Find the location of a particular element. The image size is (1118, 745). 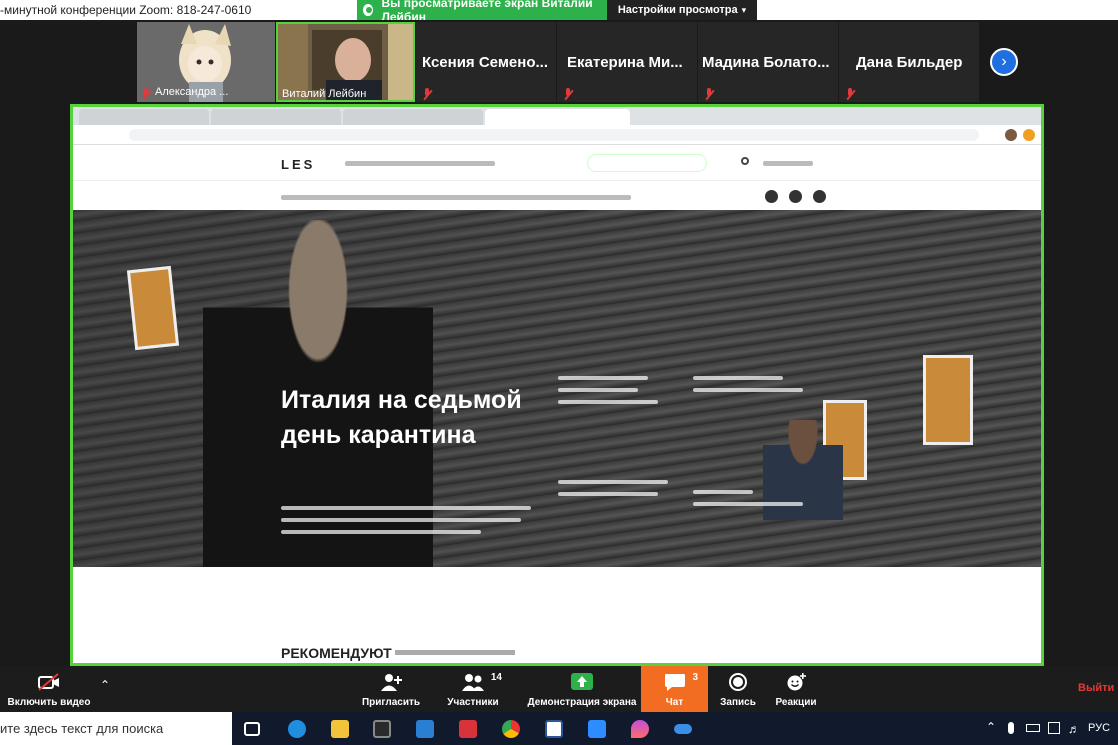

participant-tile-active-speaker: Виталий Лейбин is located at coordinates (345, 62).